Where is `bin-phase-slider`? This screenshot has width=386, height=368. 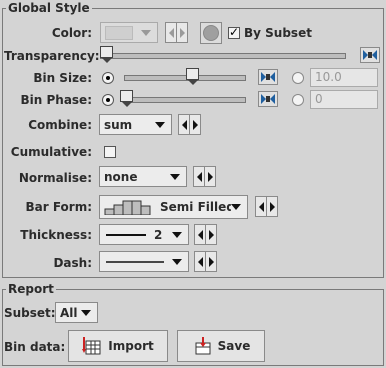 bin-phase-slider is located at coordinates (185, 100).